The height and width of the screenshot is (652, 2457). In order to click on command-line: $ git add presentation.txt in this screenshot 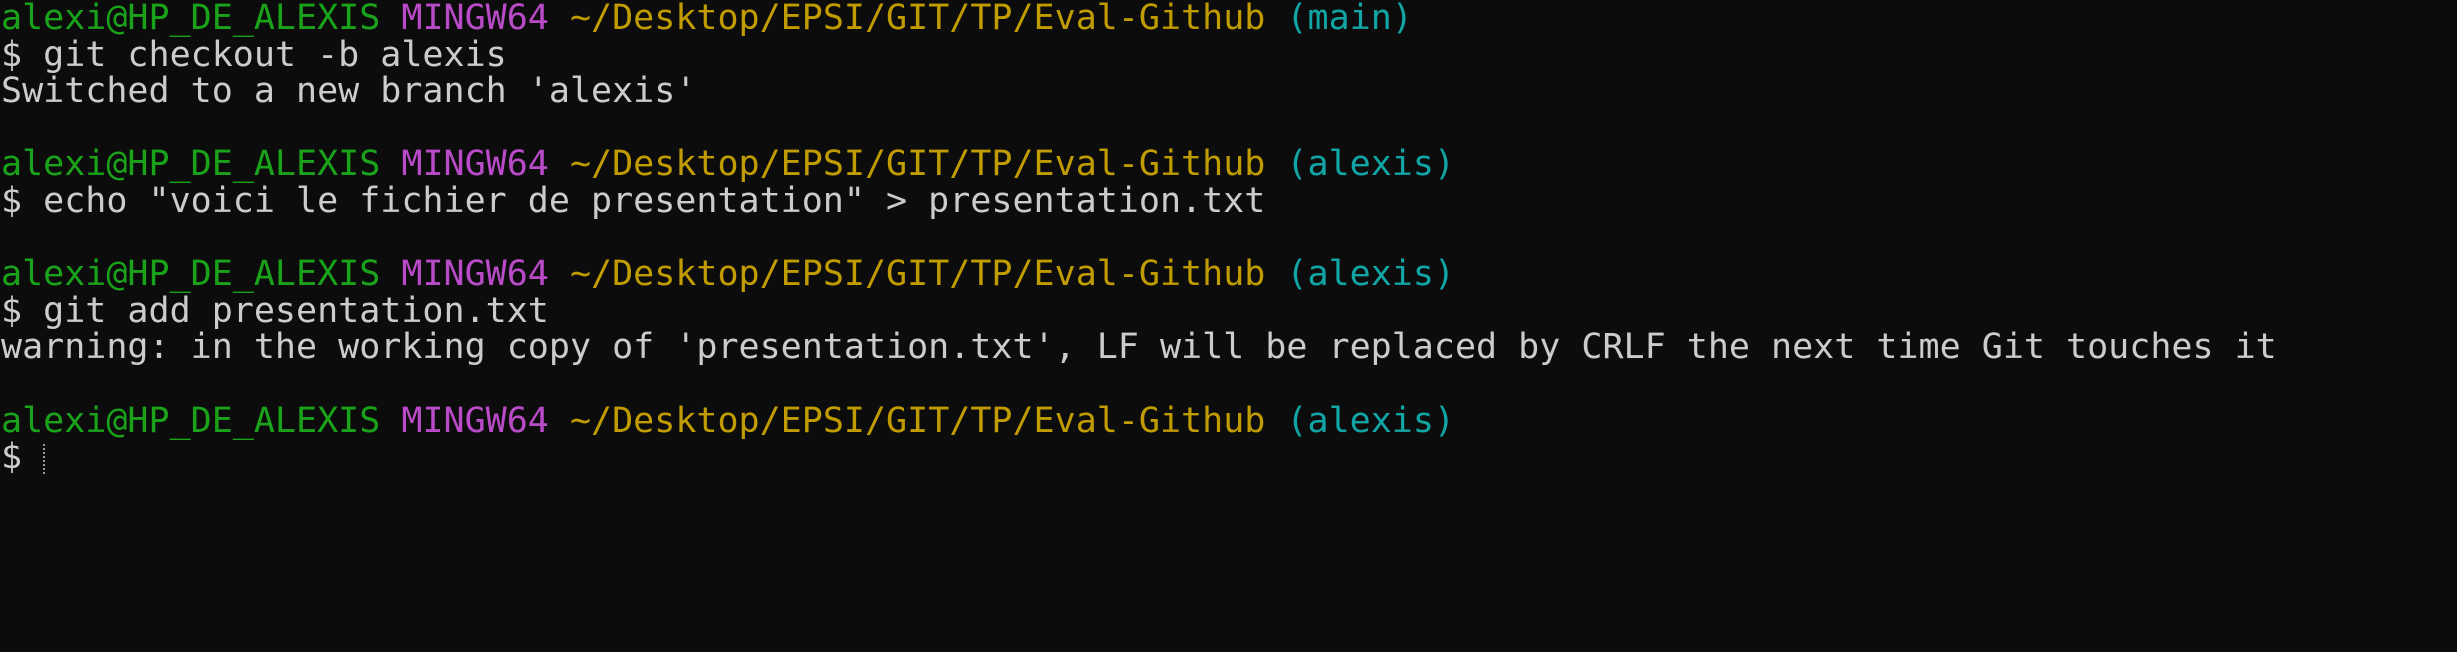, I will do `click(275, 310)`.